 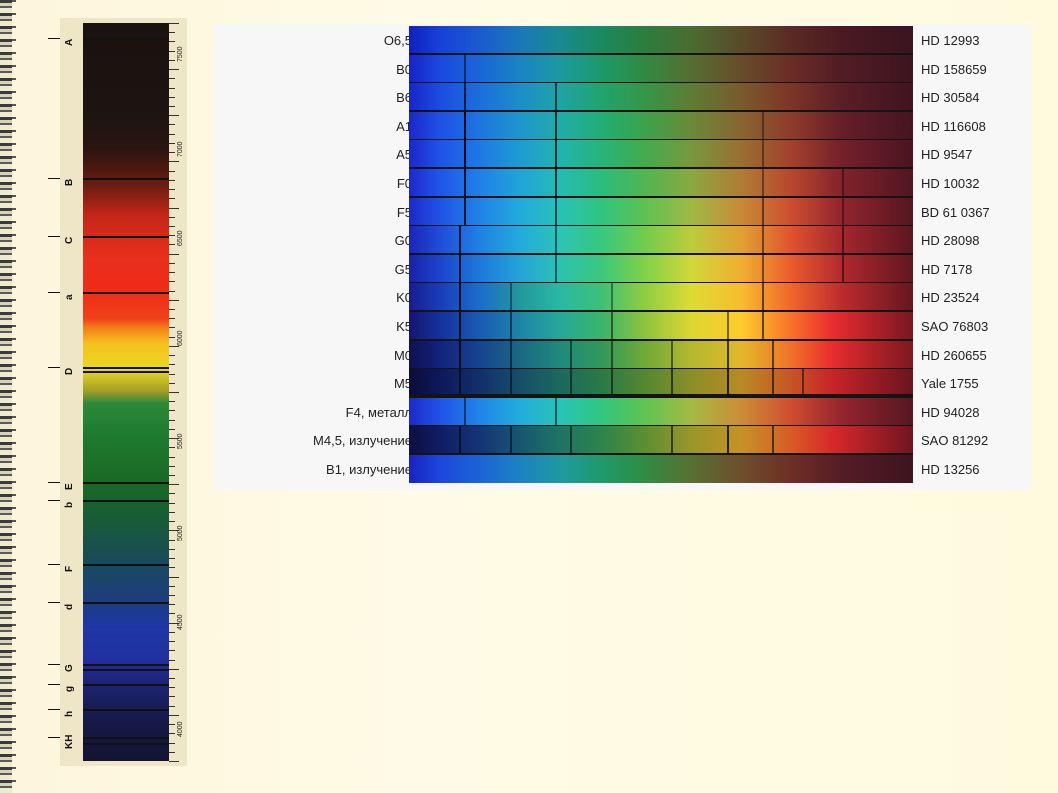 I want to click on spectrum-row: K5 SAO 76803, so click(x=622, y=326).